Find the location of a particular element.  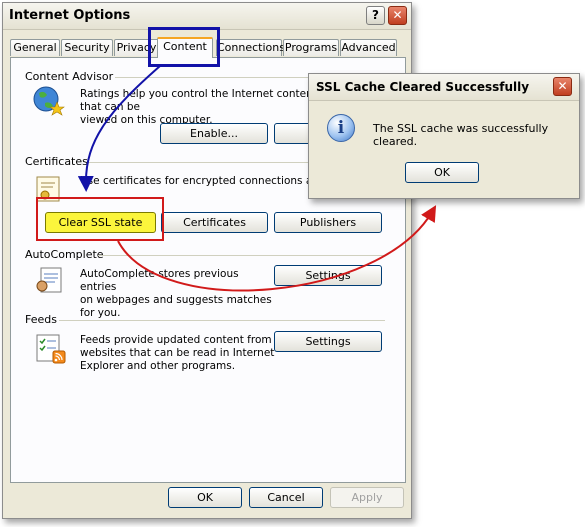

tab-connections: Connections is located at coordinates (250, 47).